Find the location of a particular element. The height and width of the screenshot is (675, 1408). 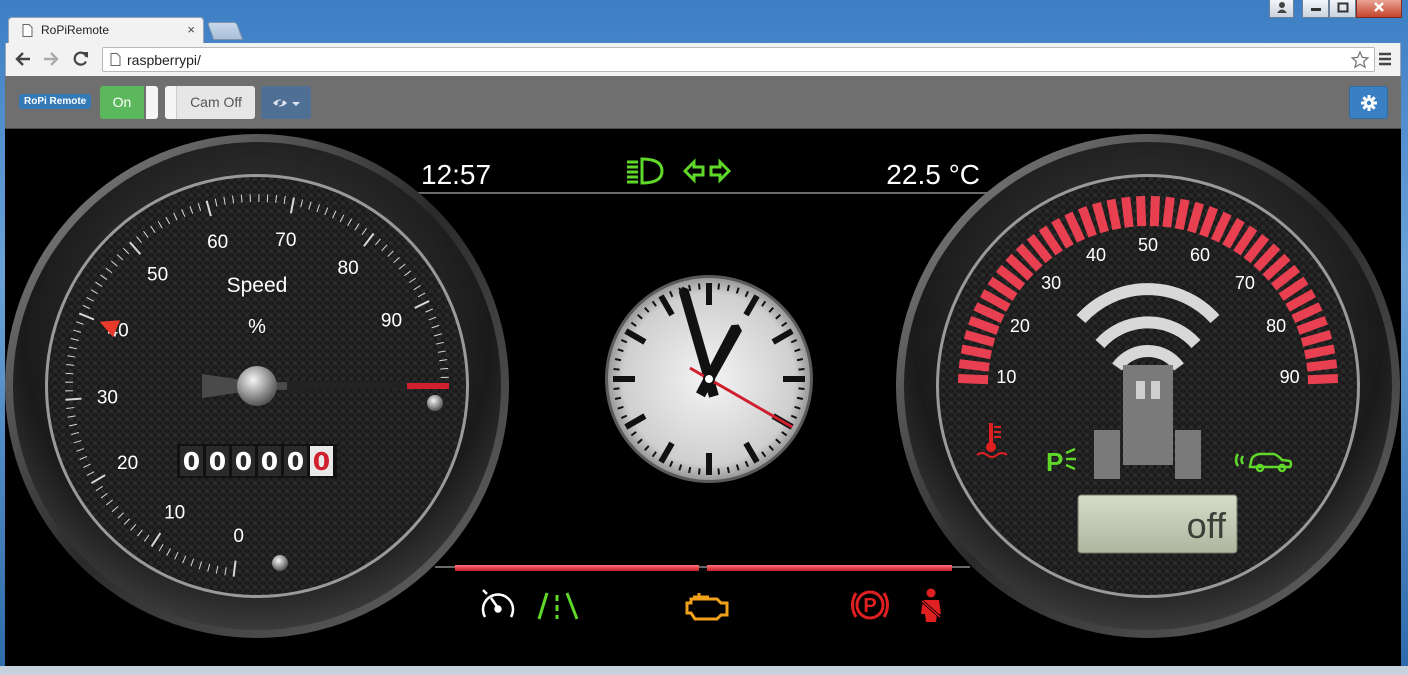

sensor-tick-label: 80 is located at coordinates (1276, 326).